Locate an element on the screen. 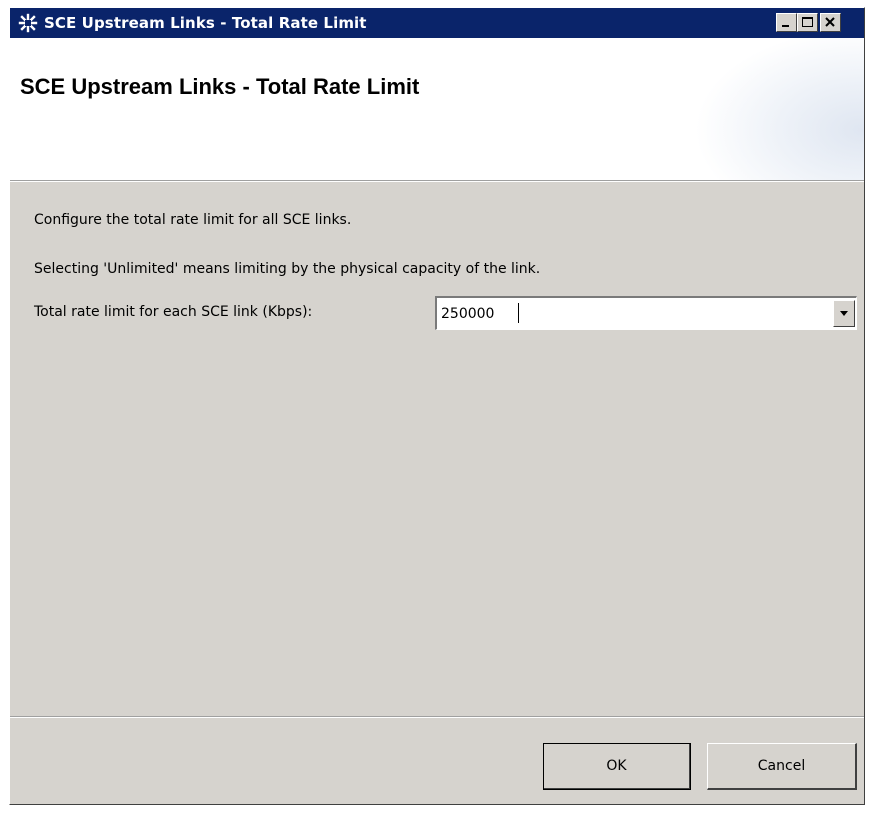 This screenshot has height=814, width=871. rate-limit-combobox is located at coordinates (646, 313).